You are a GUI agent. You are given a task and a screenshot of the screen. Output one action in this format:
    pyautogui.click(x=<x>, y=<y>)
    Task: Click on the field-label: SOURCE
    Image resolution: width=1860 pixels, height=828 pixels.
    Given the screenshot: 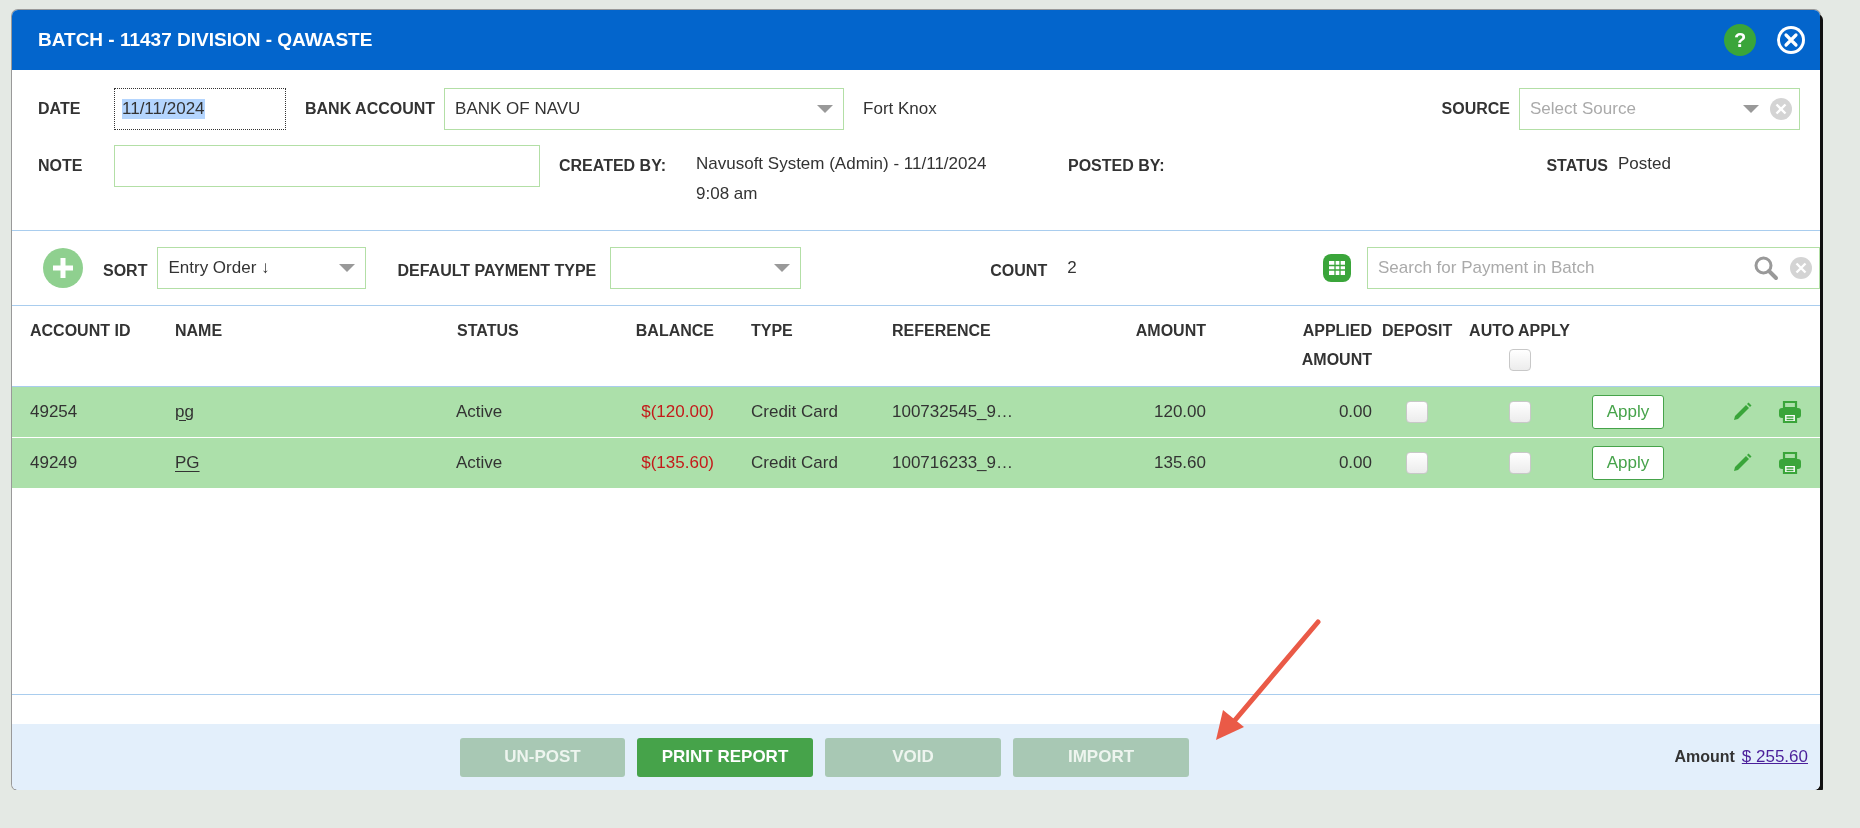 What is the action you would take?
    pyautogui.click(x=1475, y=109)
    